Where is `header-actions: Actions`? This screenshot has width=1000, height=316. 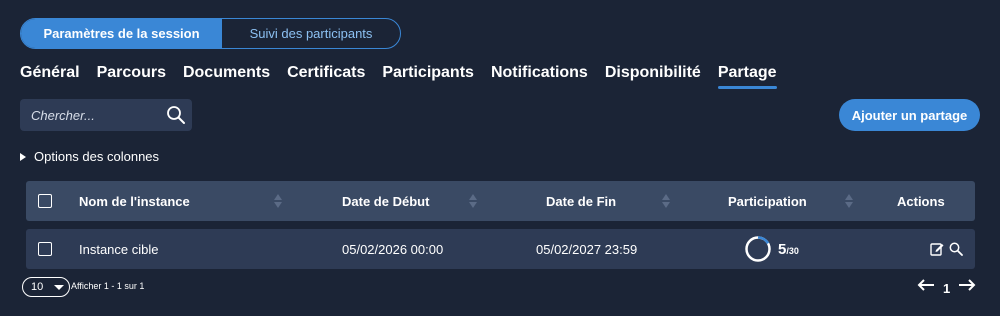 header-actions: Actions is located at coordinates (921, 201).